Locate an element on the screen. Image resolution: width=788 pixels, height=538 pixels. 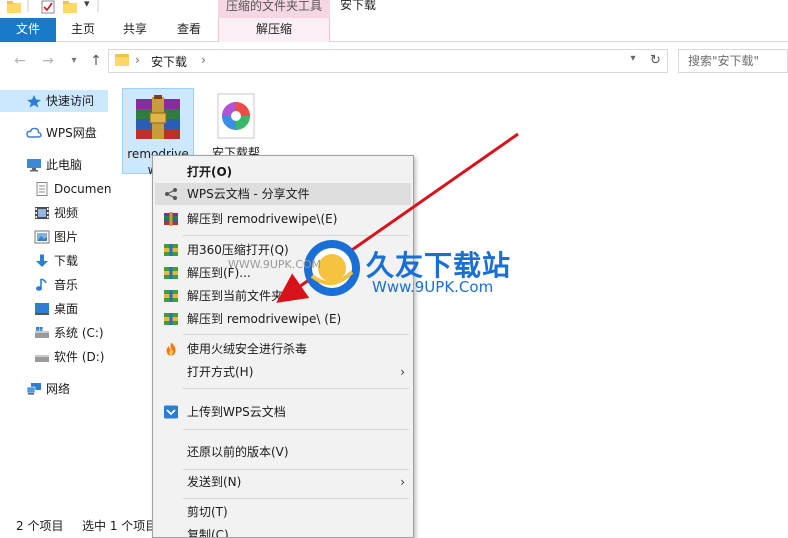
menu-item-label: 使用火绒安全进行杀毒 is located at coordinates (247, 349).